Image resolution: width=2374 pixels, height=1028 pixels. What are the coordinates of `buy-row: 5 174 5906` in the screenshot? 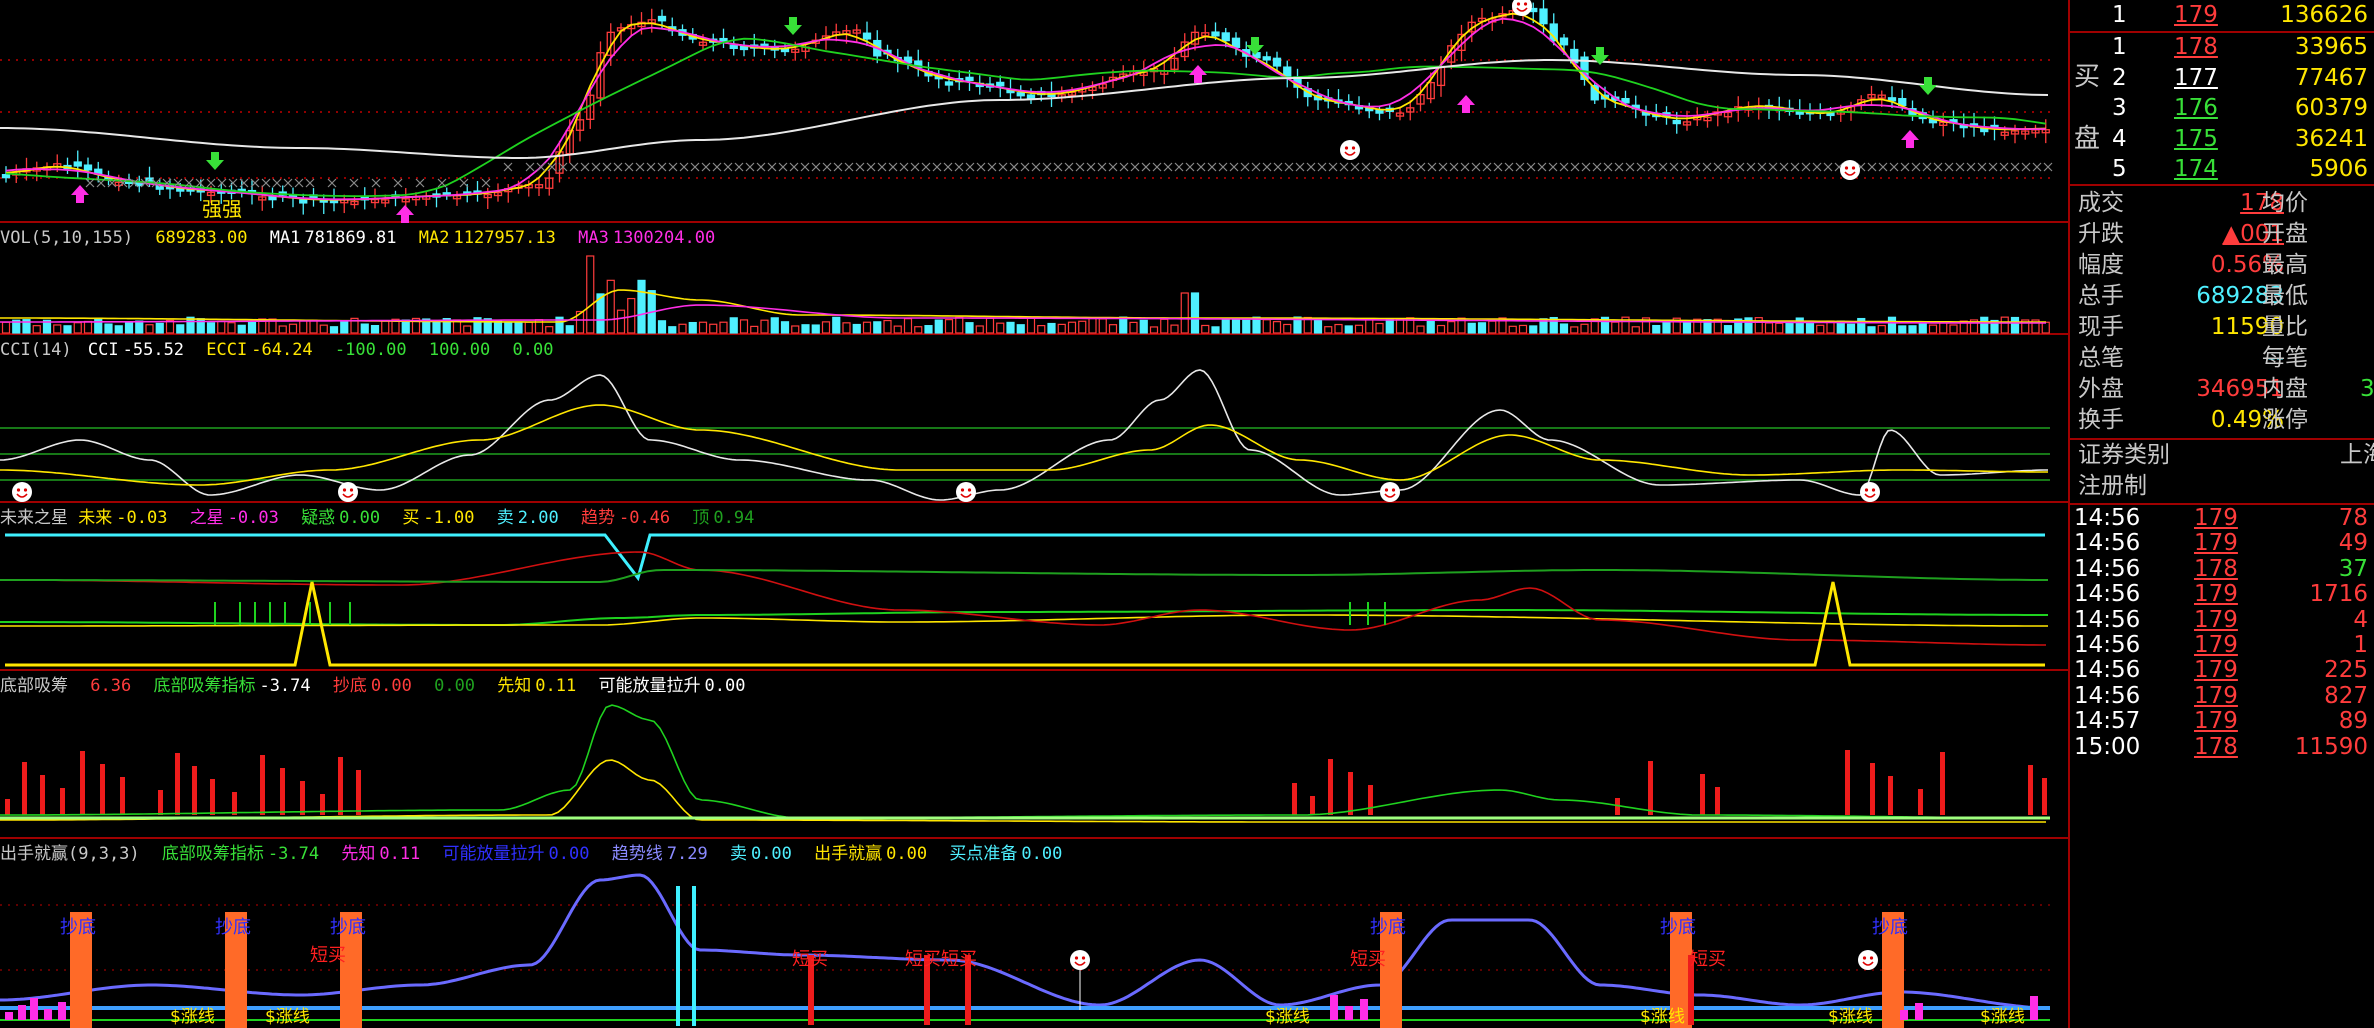 It's located at (2222, 169).